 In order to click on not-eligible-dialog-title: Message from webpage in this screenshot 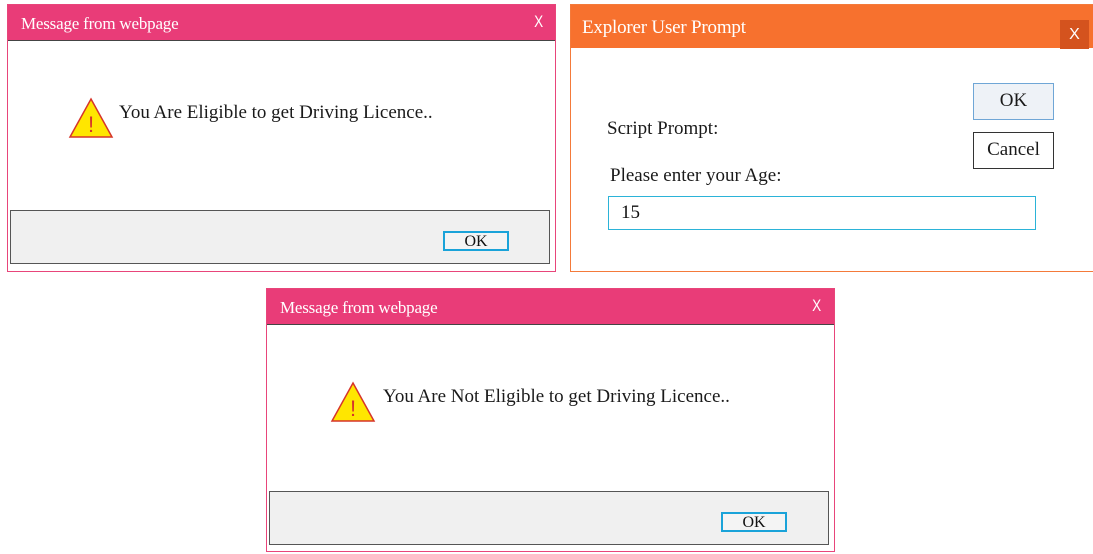, I will do `click(359, 307)`.